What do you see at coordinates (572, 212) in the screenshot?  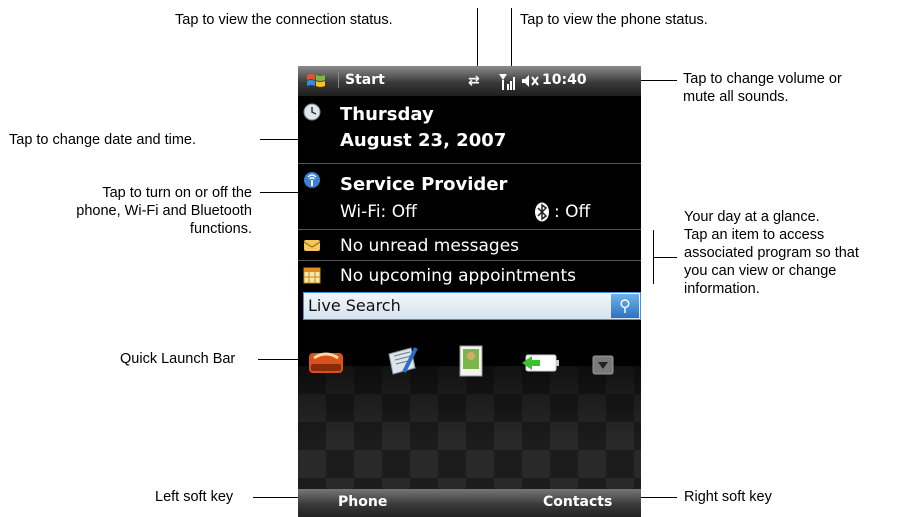 I see `bluetooth-status: : Off` at bounding box center [572, 212].